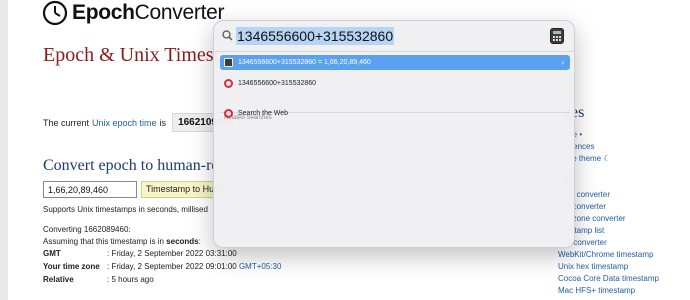 The width and height of the screenshot is (690, 300). Describe the element at coordinates (130, 279) in the screenshot. I see `result-value: : 5 hours ago` at that location.